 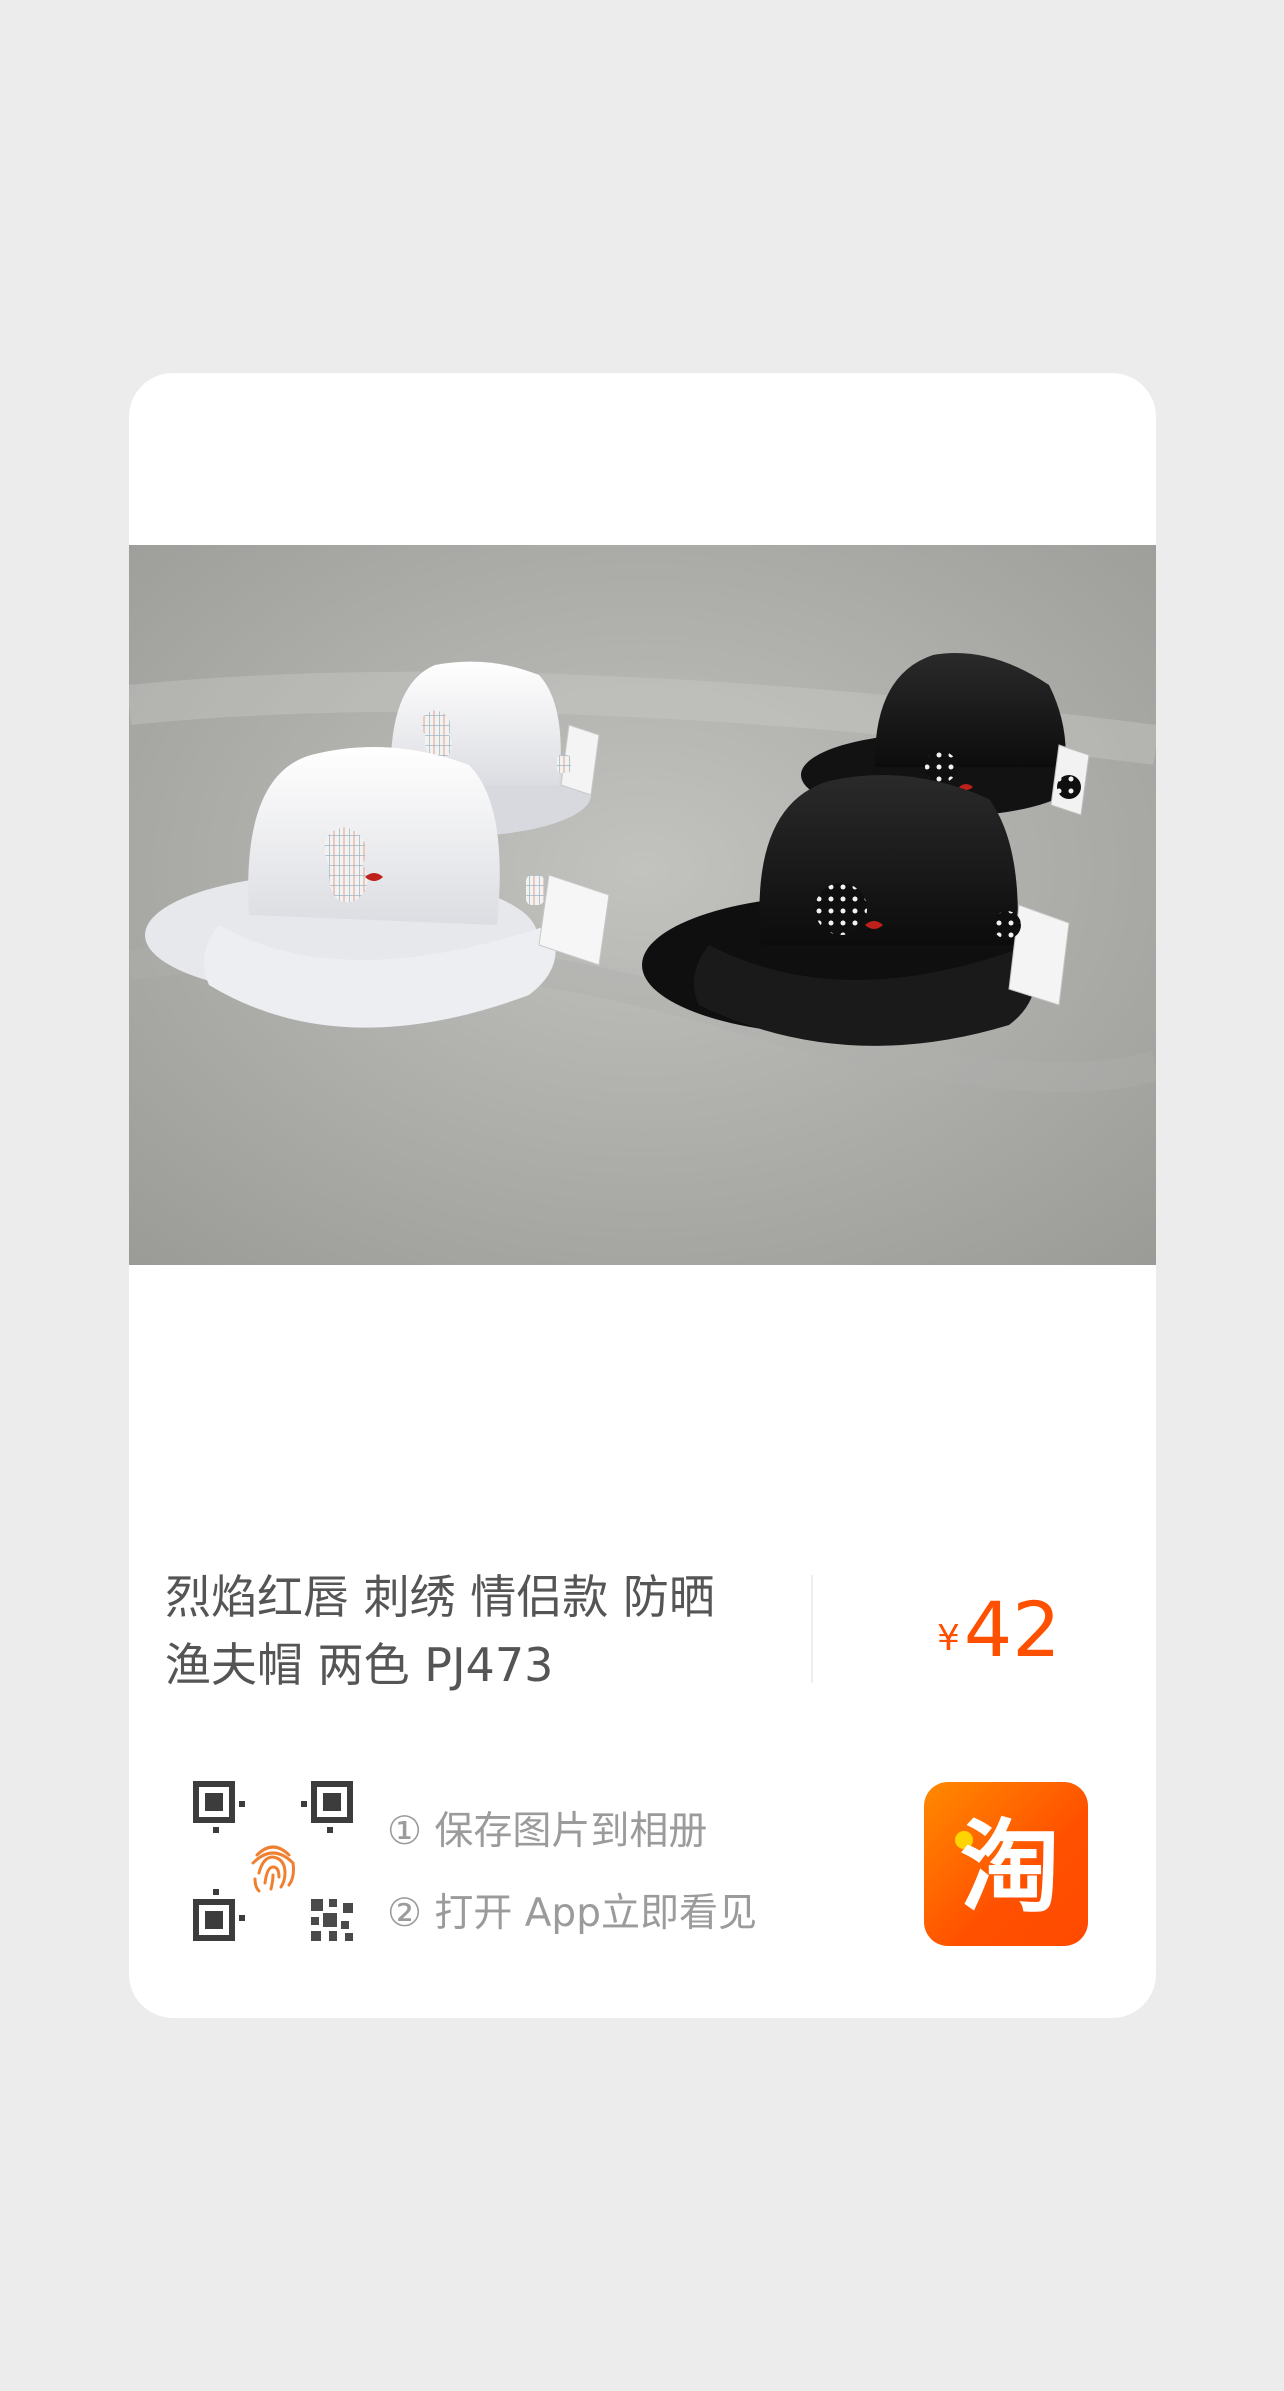 What do you see at coordinates (547, 1831) in the screenshot?
I see `step-save-image: ① 保存图片到相册` at bounding box center [547, 1831].